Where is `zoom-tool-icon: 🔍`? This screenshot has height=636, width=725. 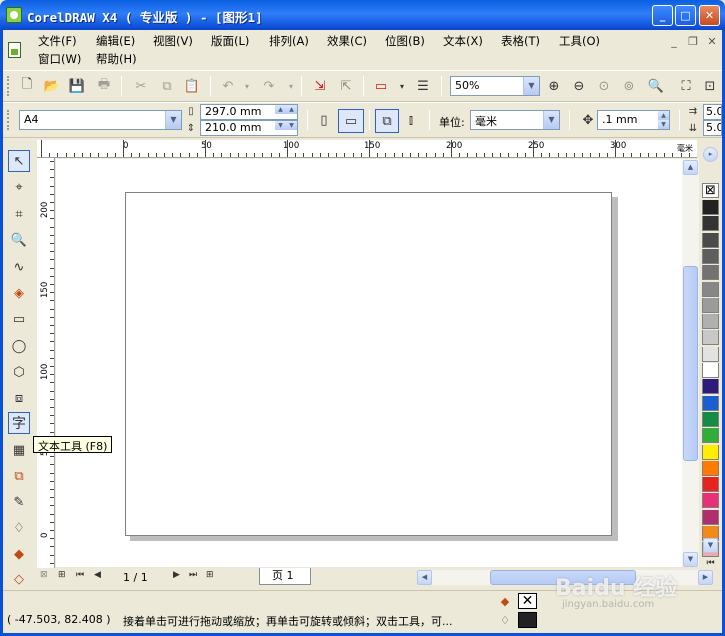
zoom-tool-icon: 🔍 is located at coordinates (19, 240).